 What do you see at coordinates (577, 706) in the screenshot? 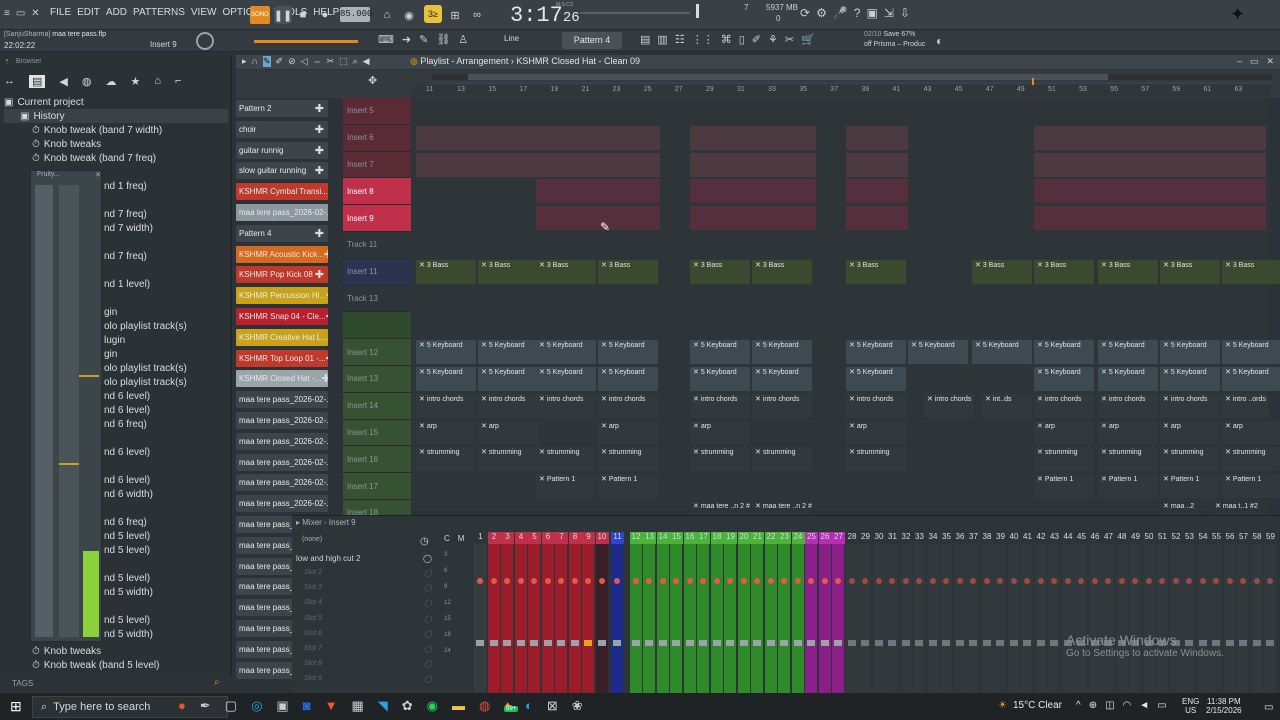
I see `chatgpt-app-icon: ❀` at bounding box center [577, 706].